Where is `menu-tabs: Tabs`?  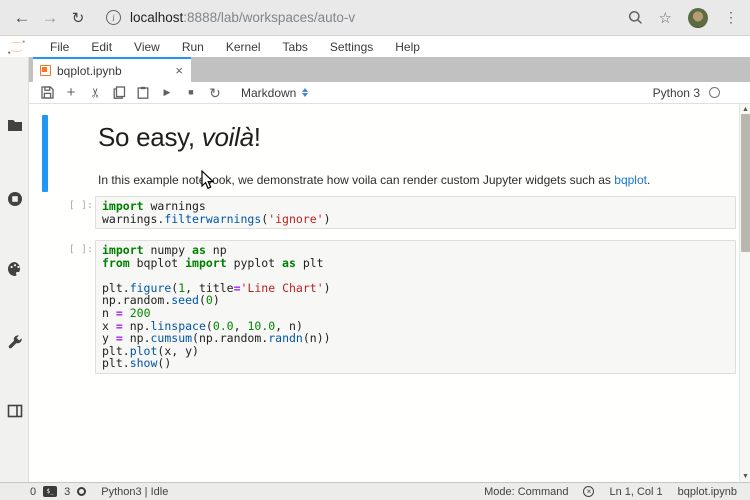
menu-tabs: Tabs is located at coordinates (295, 47).